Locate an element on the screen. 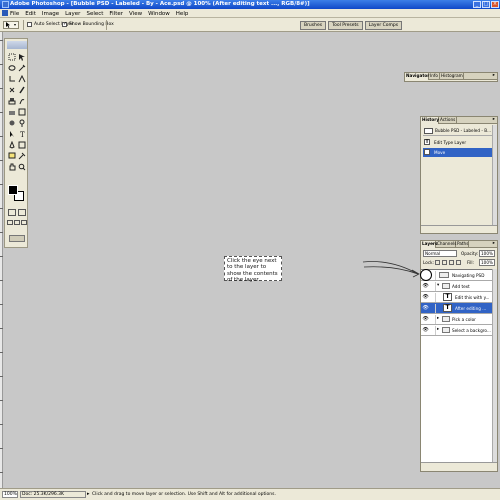 This screenshot has width=500, height=500. tab-layers: Layers is located at coordinates (429, 244).